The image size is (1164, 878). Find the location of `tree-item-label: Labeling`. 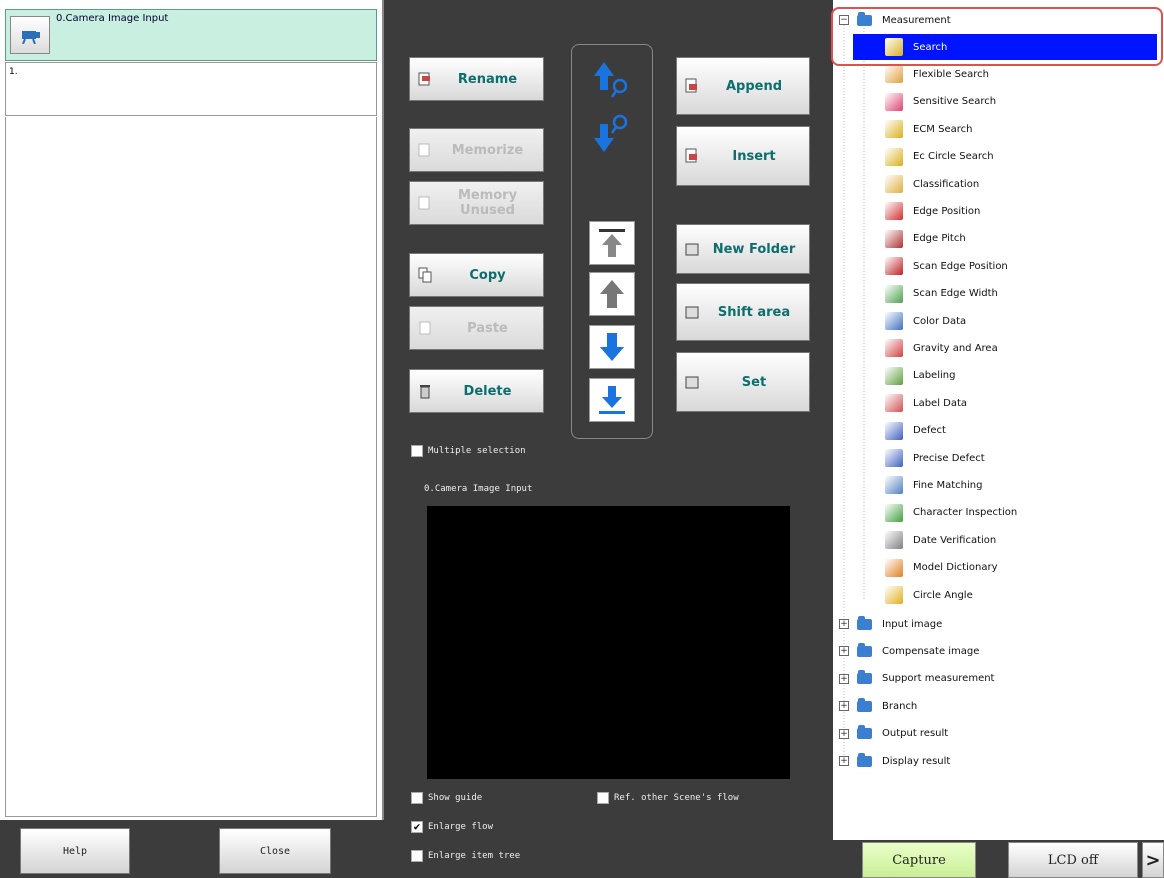

tree-item-label: Labeling is located at coordinates (934, 376).